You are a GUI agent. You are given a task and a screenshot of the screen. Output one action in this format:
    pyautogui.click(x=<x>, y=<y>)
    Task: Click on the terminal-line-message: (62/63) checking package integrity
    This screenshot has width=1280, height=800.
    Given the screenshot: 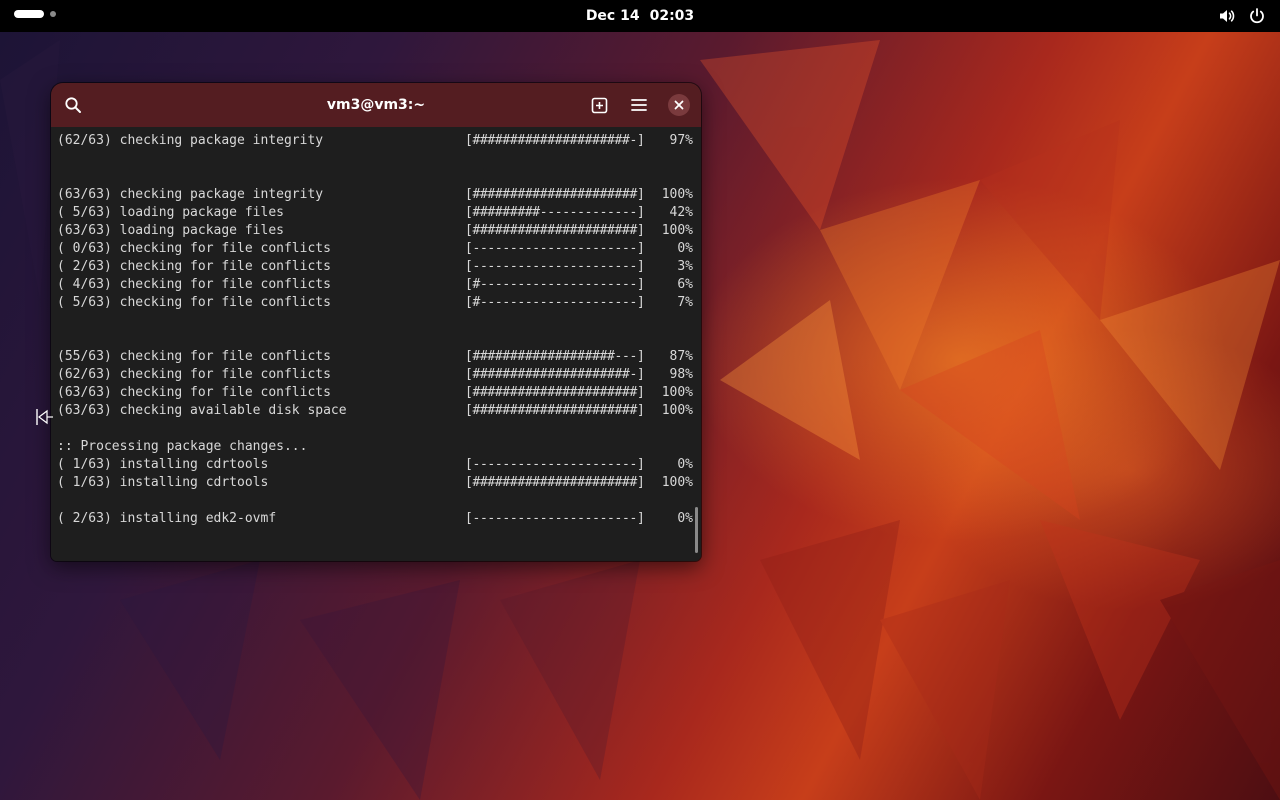 What is the action you would take?
    pyautogui.click(x=190, y=140)
    